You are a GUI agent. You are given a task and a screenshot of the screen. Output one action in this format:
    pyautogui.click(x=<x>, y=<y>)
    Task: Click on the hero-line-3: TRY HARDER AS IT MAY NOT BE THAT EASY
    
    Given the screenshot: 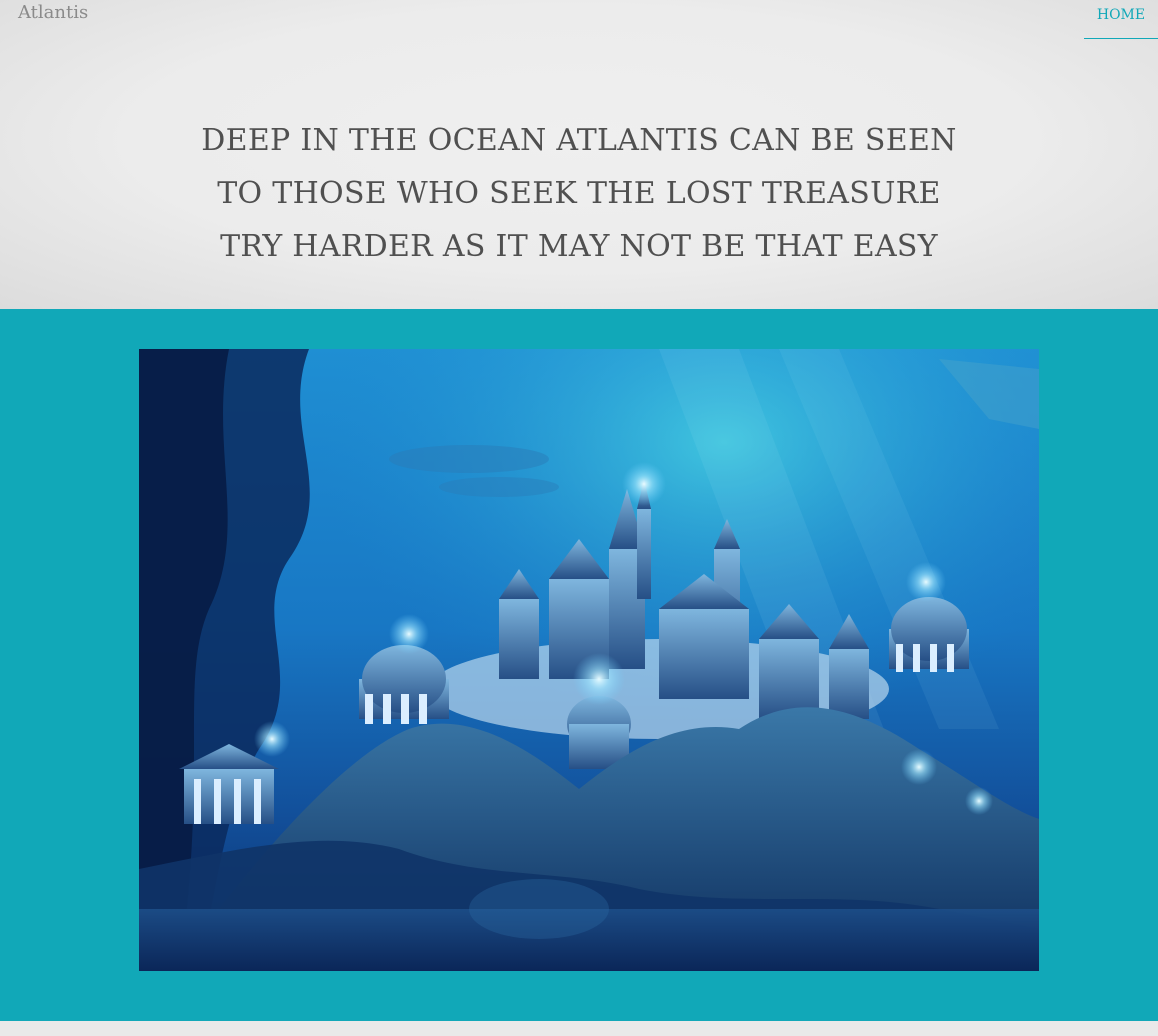 What is the action you would take?
    pyautogui.click(x=579, y=246)
    